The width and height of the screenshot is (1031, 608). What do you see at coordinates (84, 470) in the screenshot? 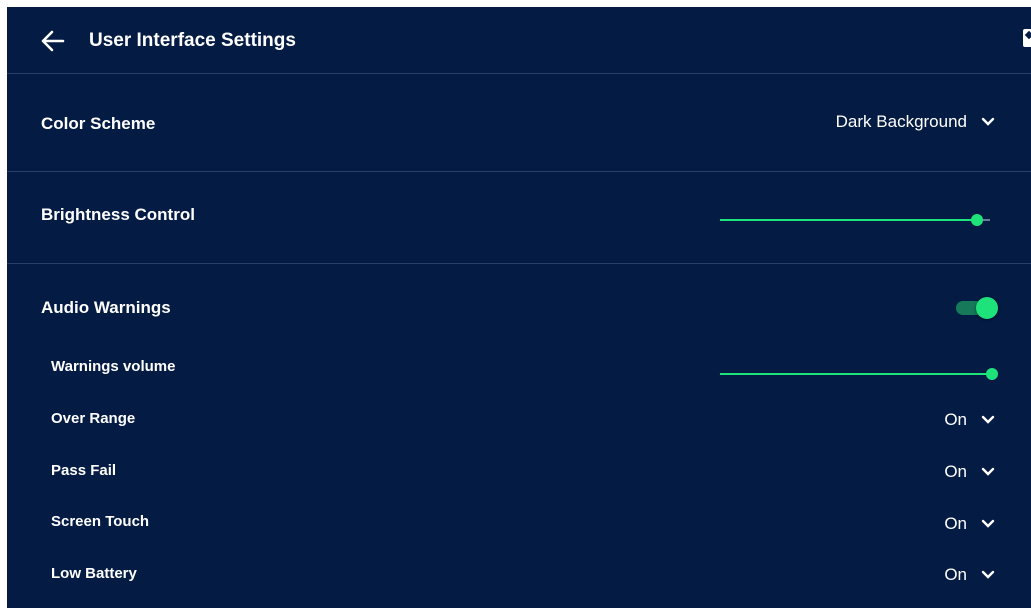
I see `pass-fail-label: Pass Fail` at bounding box center [84, 470].